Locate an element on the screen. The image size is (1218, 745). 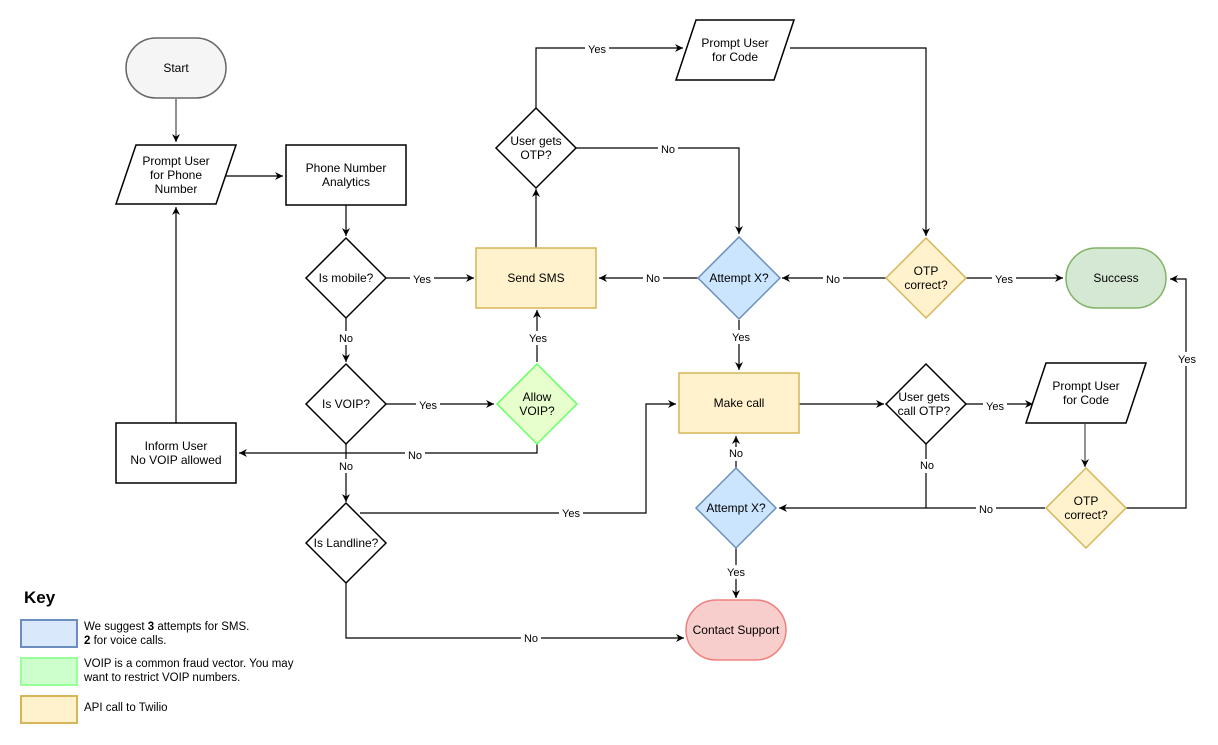
legend-text-part: API call to Twilio is located at coordinates (126, 708).